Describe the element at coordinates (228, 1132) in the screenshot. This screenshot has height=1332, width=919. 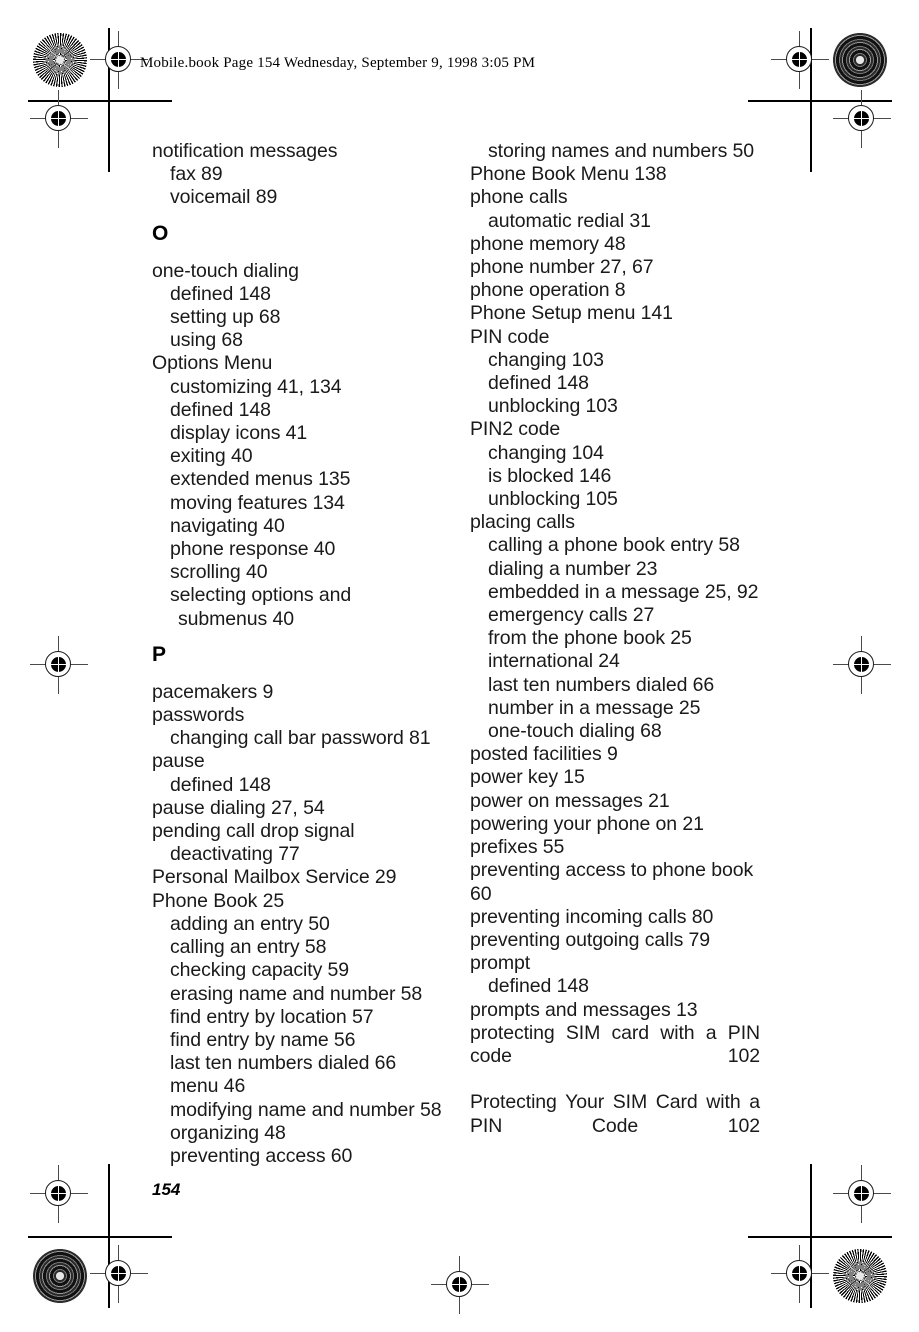
I see `index-entry: organizing 48` at that location.